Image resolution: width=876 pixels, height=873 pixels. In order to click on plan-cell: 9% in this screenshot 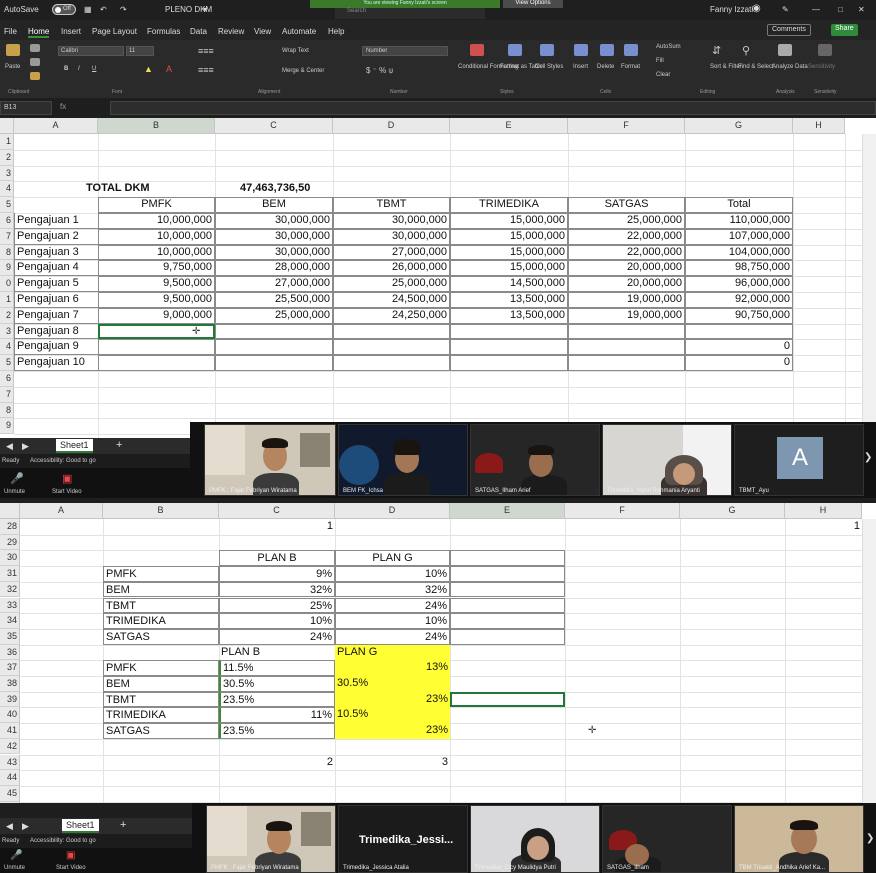, I will do `click(277, 574)`.